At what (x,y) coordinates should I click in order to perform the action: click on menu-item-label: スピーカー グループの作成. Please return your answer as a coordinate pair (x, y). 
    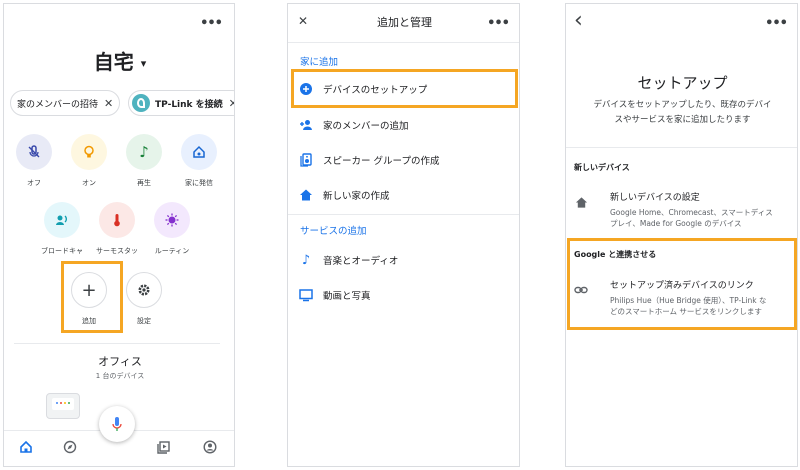
    Looking at the image, I should click on (381, 161).